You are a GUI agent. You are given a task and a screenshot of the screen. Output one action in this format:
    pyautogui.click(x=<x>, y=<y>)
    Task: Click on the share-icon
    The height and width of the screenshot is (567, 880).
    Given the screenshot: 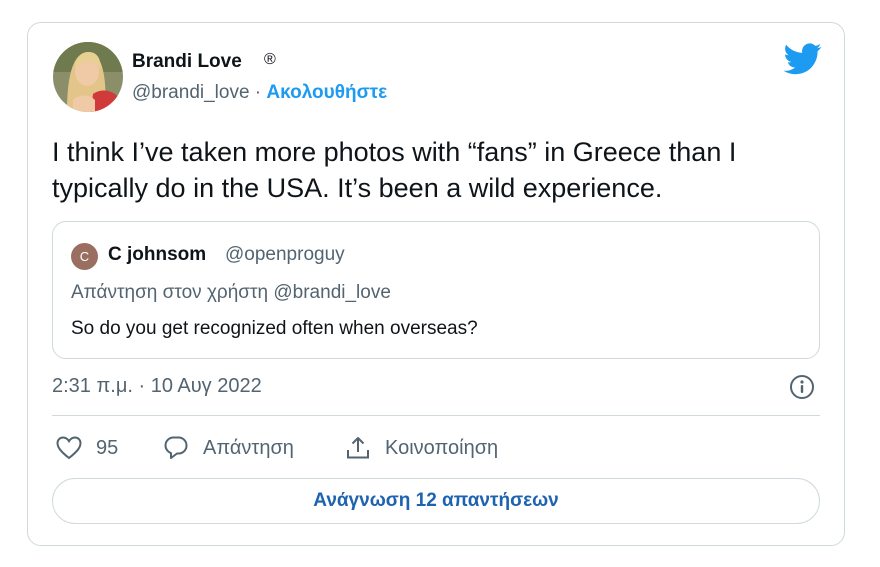 What is the action you would take?
    pyautogui.click(x=358, y=448)
    